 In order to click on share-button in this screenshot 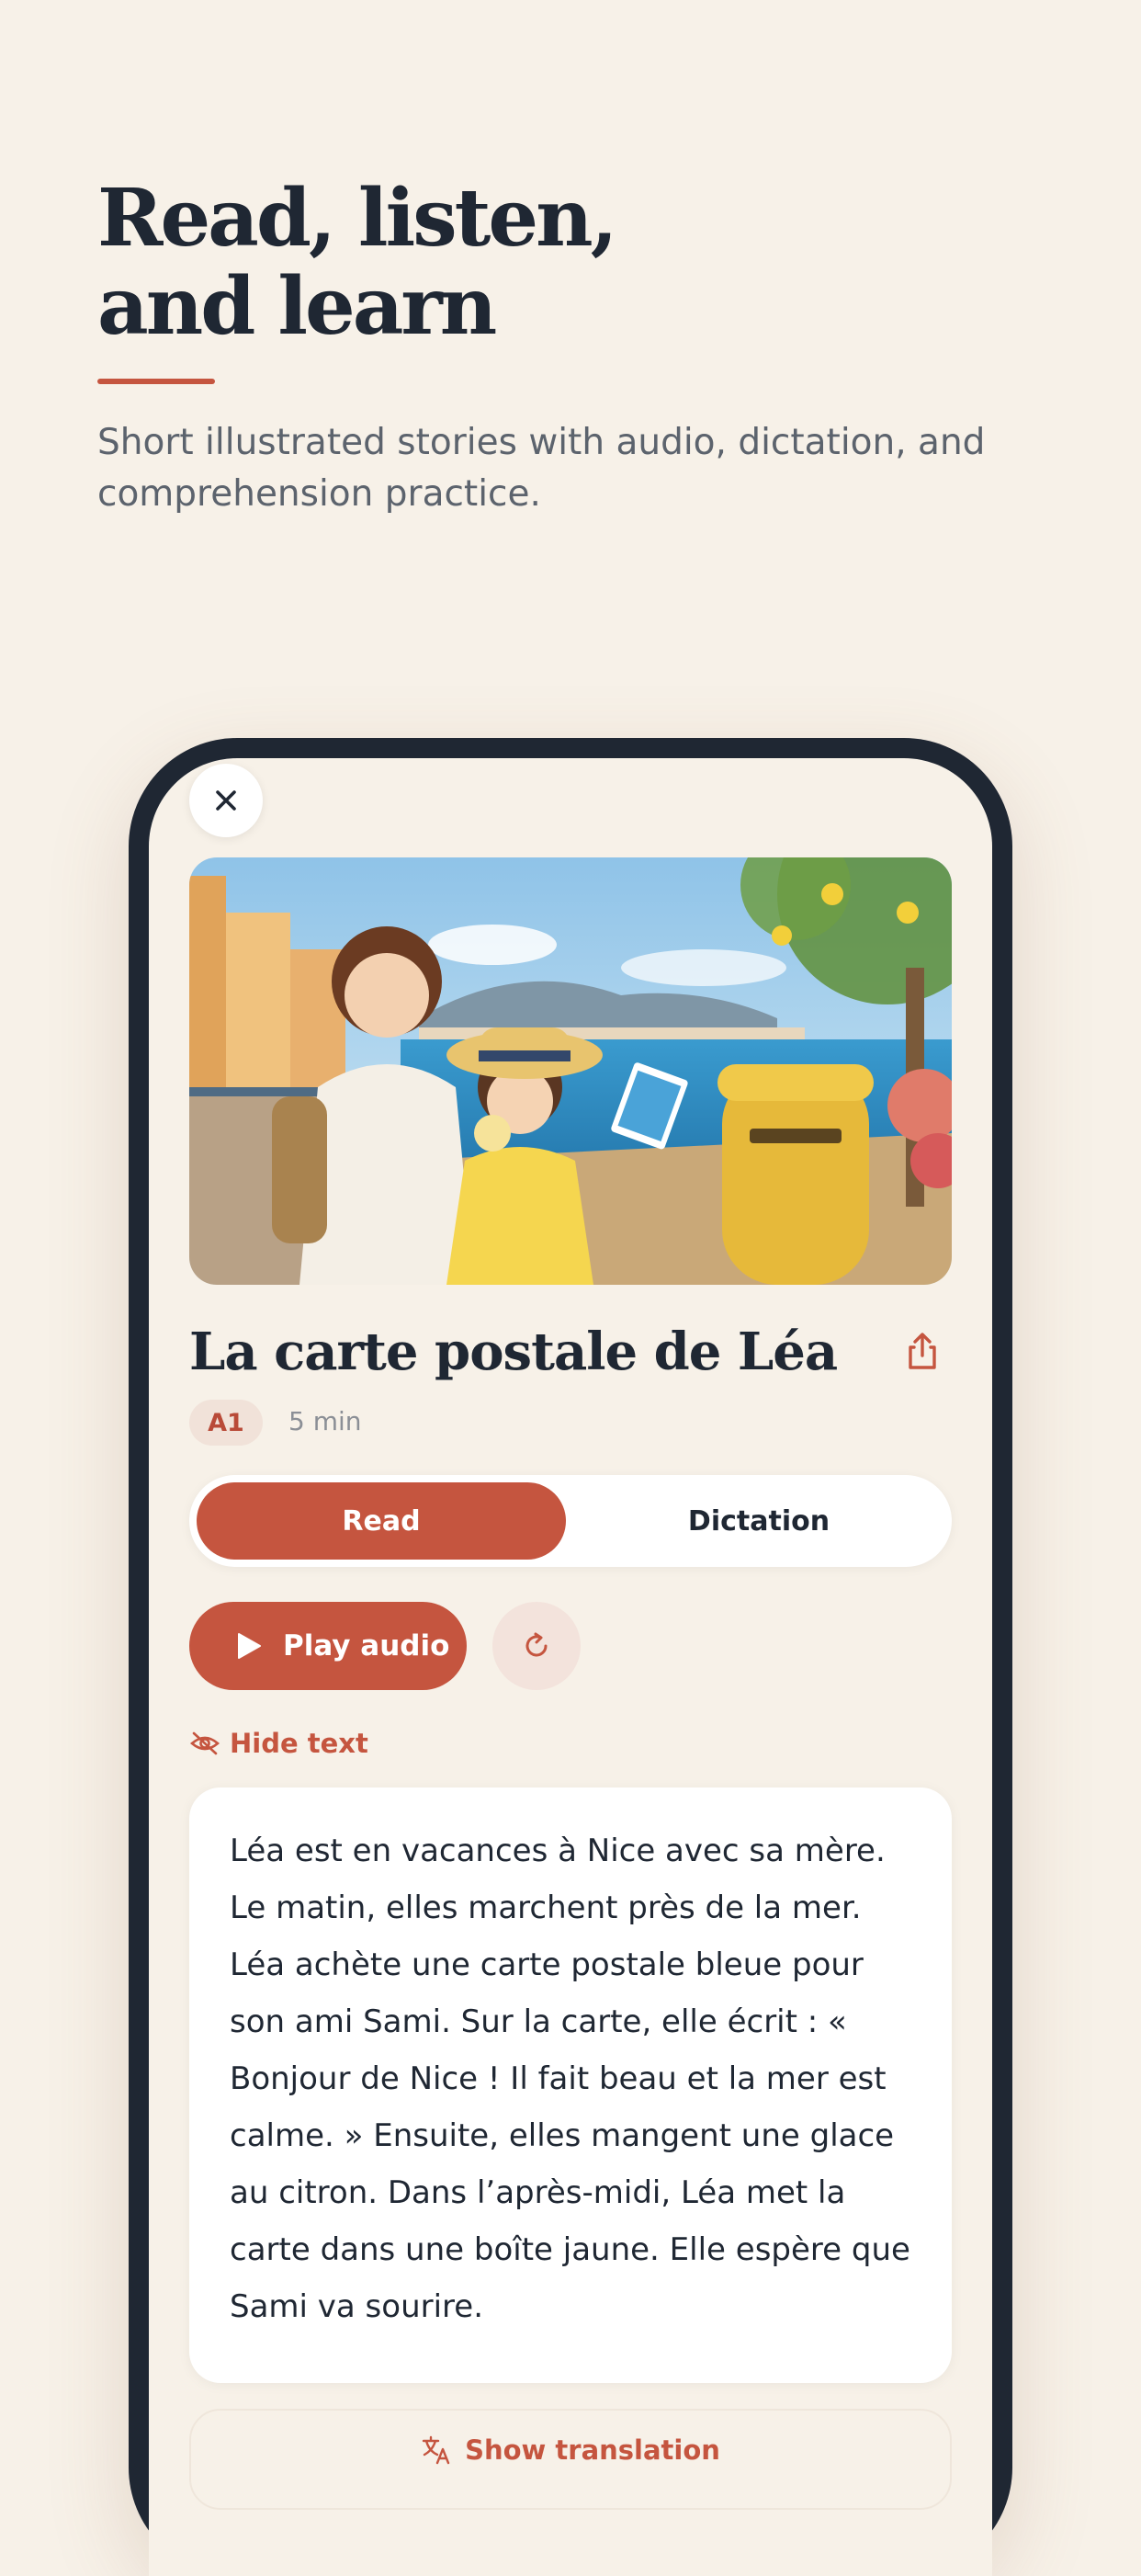, I will do `click(922, 1352)`.